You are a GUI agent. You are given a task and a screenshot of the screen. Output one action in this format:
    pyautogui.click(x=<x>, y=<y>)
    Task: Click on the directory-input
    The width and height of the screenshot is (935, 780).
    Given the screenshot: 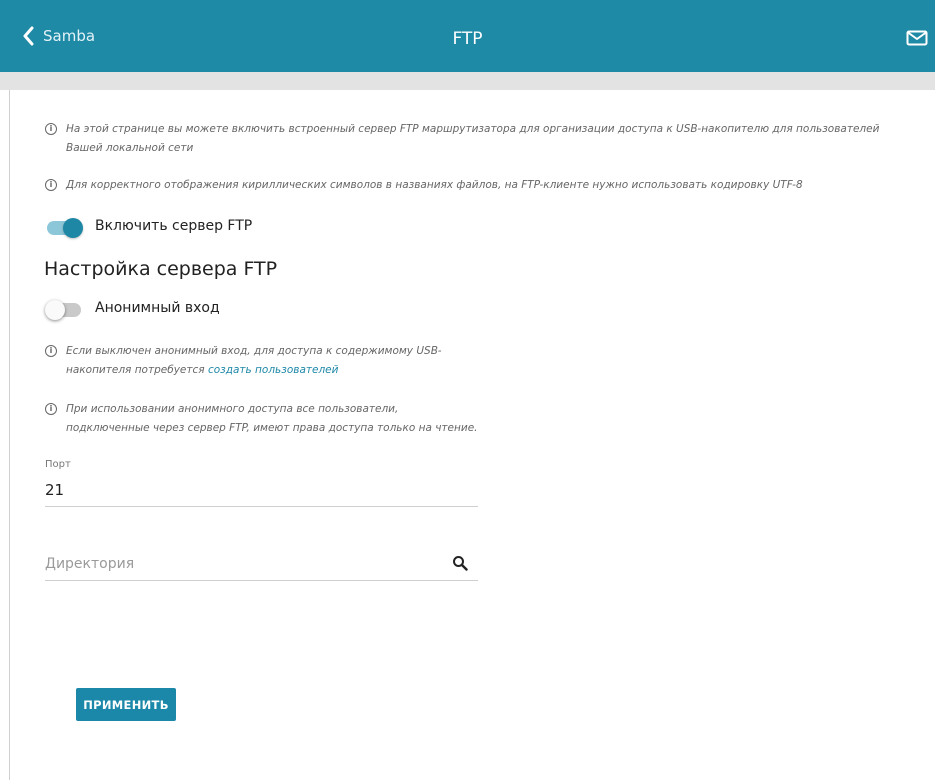 What is the action you would take?
    pyautogui.click(x=240, y=564)
    